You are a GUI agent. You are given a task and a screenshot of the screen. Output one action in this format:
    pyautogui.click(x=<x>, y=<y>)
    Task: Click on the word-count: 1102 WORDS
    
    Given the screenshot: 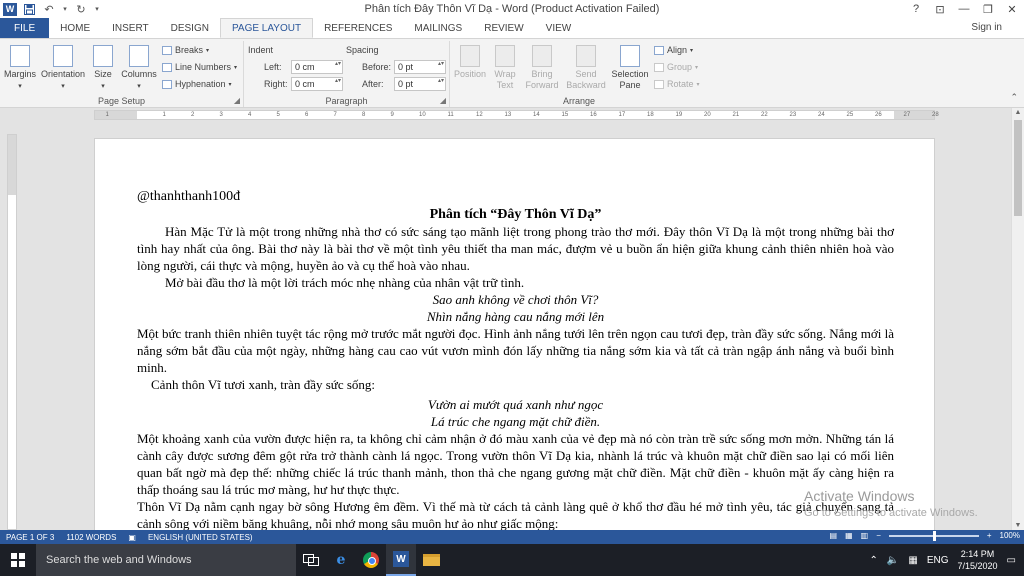 What is the action you would take?
    pyautogui.click(x=91, y=537)
    